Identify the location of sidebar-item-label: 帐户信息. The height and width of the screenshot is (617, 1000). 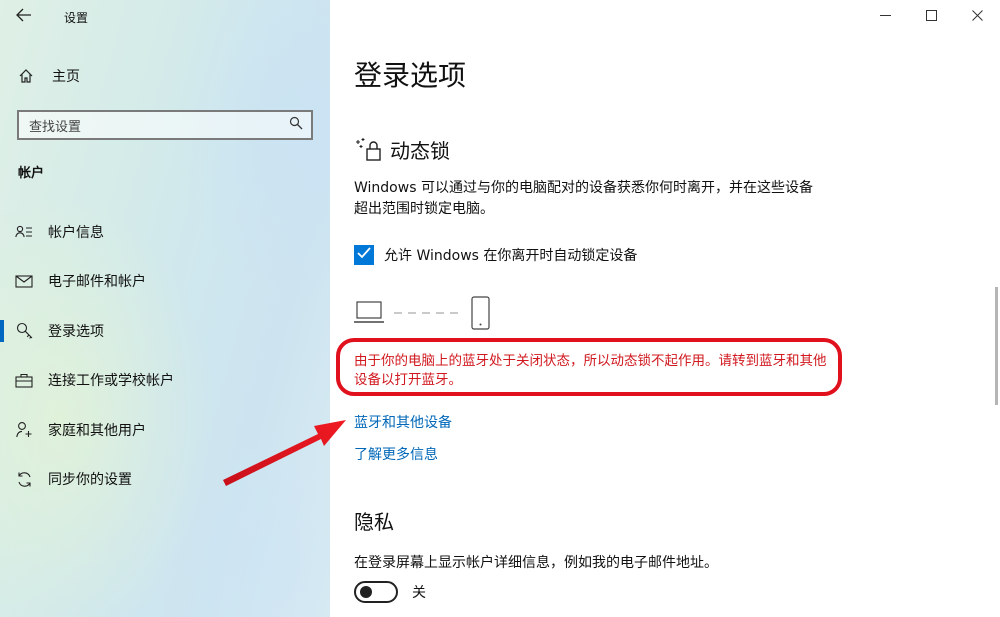
(76, 232).